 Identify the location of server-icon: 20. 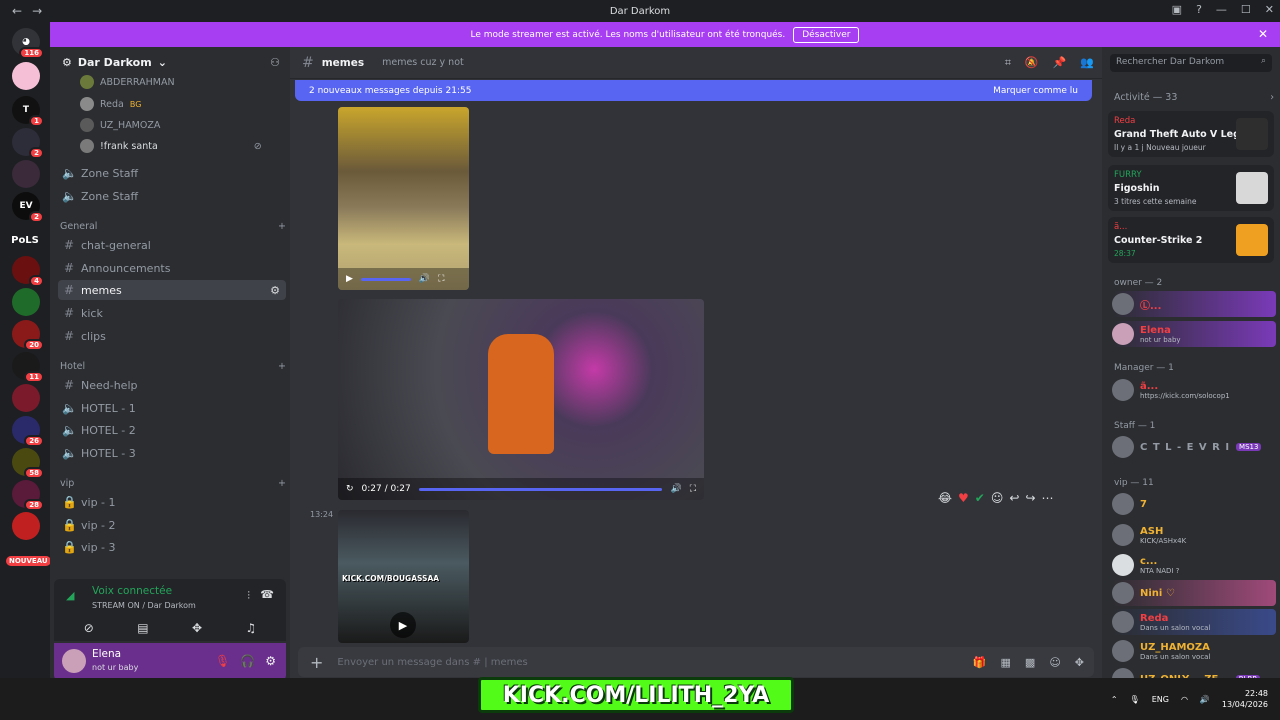
(28, 335).